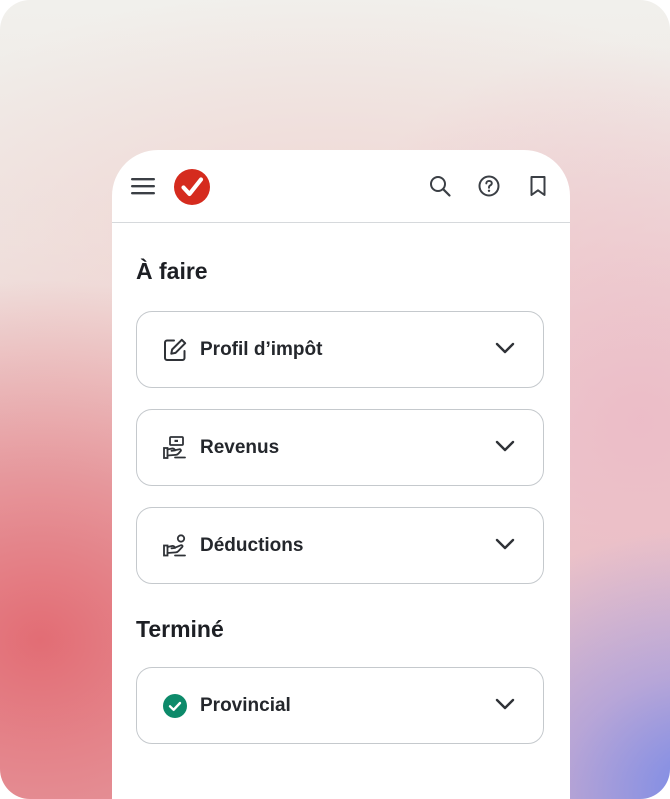  What do you see at coordinates (489, 186) in the screenshot?
I see `help-icon` at bounding box center [489, 186].